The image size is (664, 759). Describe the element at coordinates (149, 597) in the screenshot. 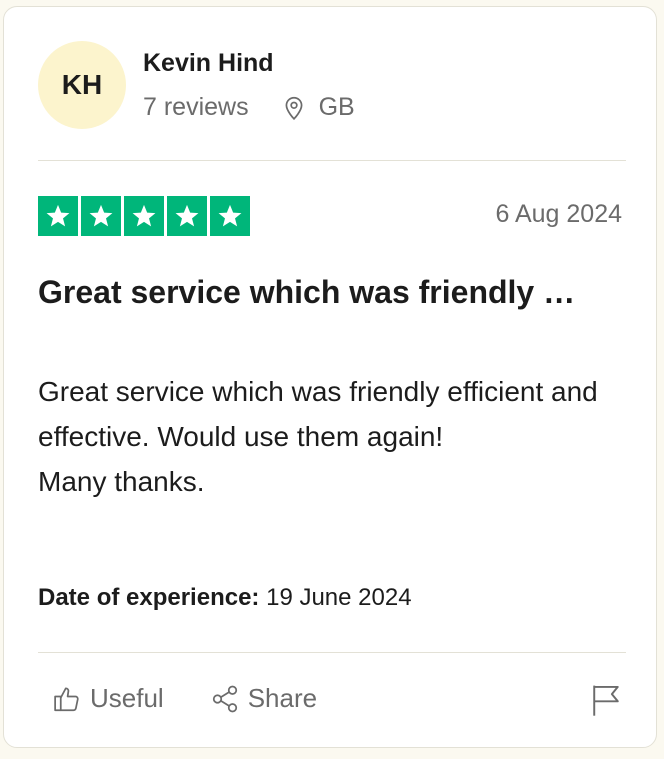

I see `experience-label: Date of experience:` at that location.